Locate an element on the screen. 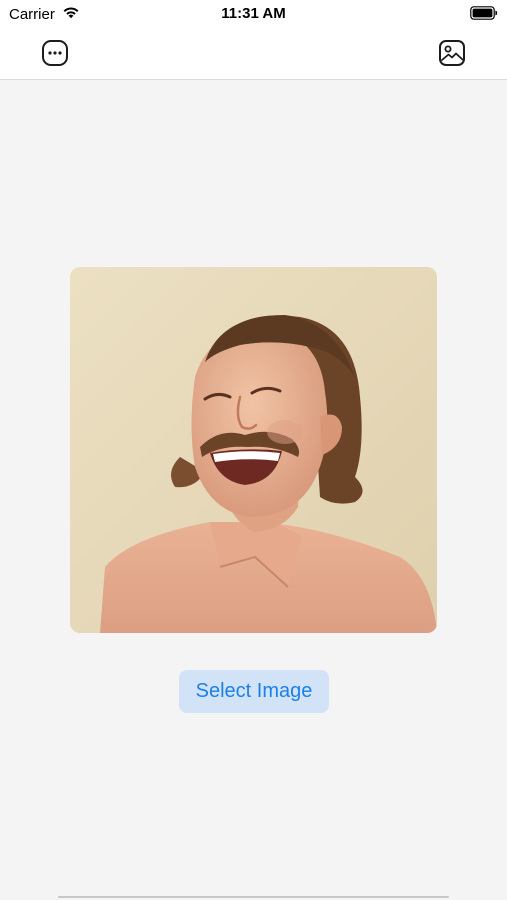 This screenshot has width=507, height=900. status-bar: Carrier 11:31 AM is located at coordinates (253, 14).